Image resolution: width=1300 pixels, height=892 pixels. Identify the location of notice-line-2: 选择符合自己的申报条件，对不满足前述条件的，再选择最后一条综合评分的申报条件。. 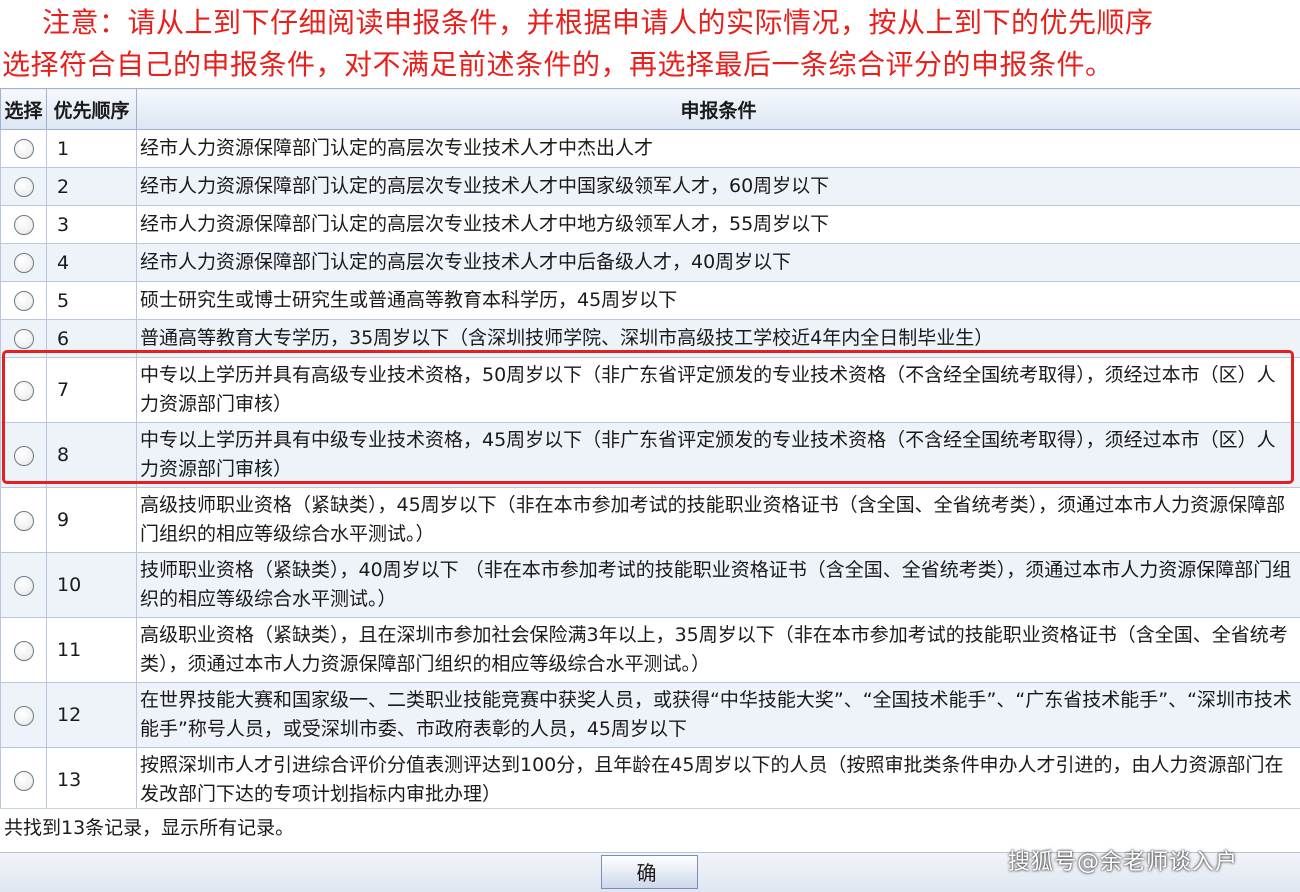
(558, 64).